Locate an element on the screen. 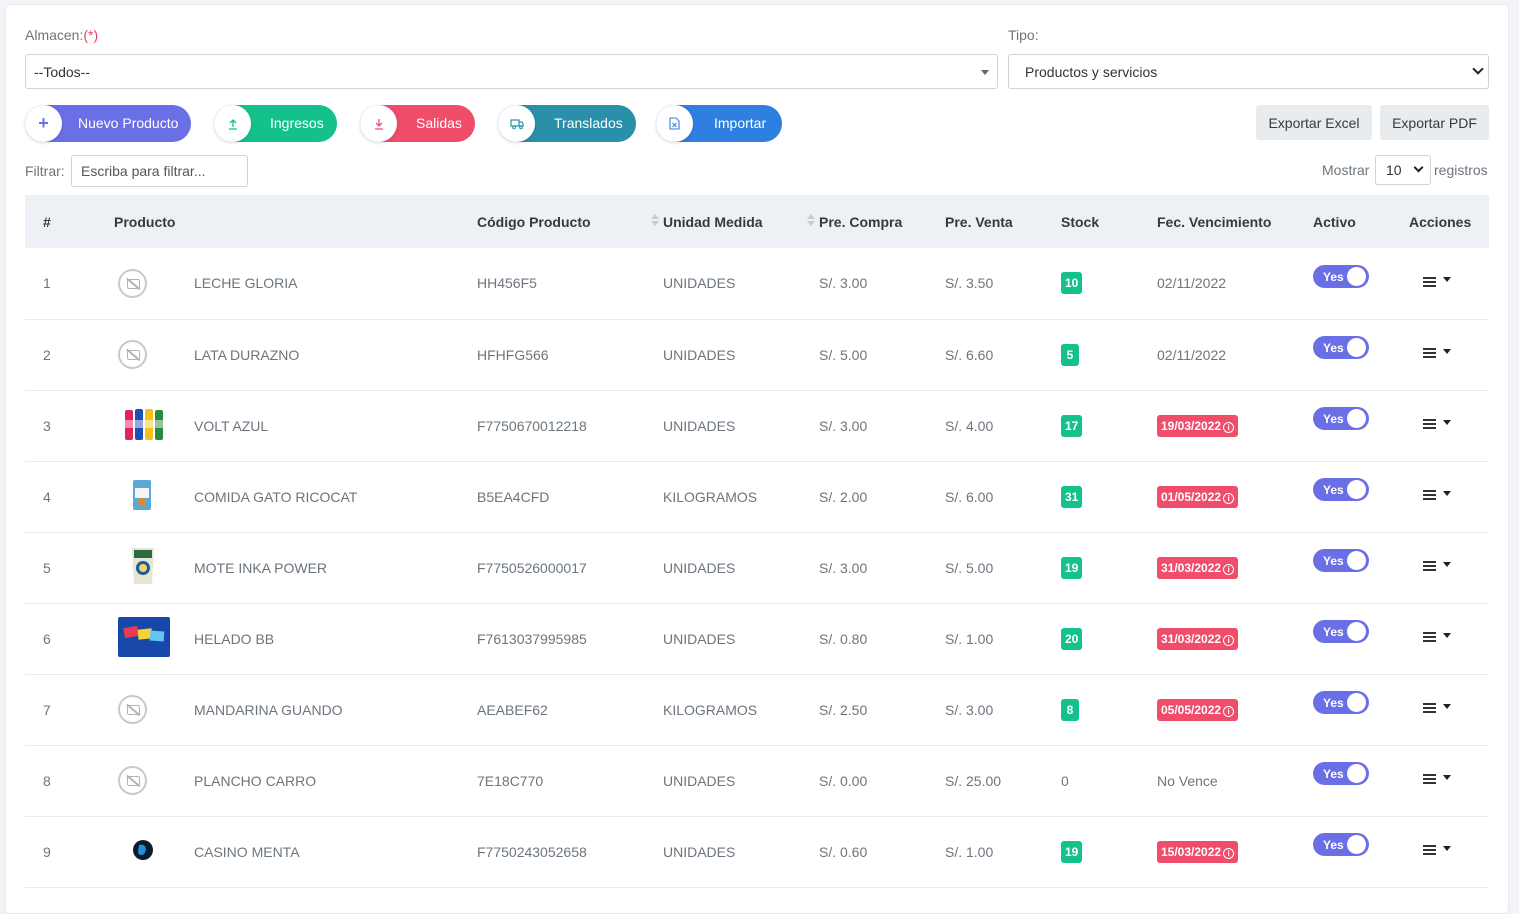  almacen-select-value: --Todos-- is located at coordinates (62, 72).